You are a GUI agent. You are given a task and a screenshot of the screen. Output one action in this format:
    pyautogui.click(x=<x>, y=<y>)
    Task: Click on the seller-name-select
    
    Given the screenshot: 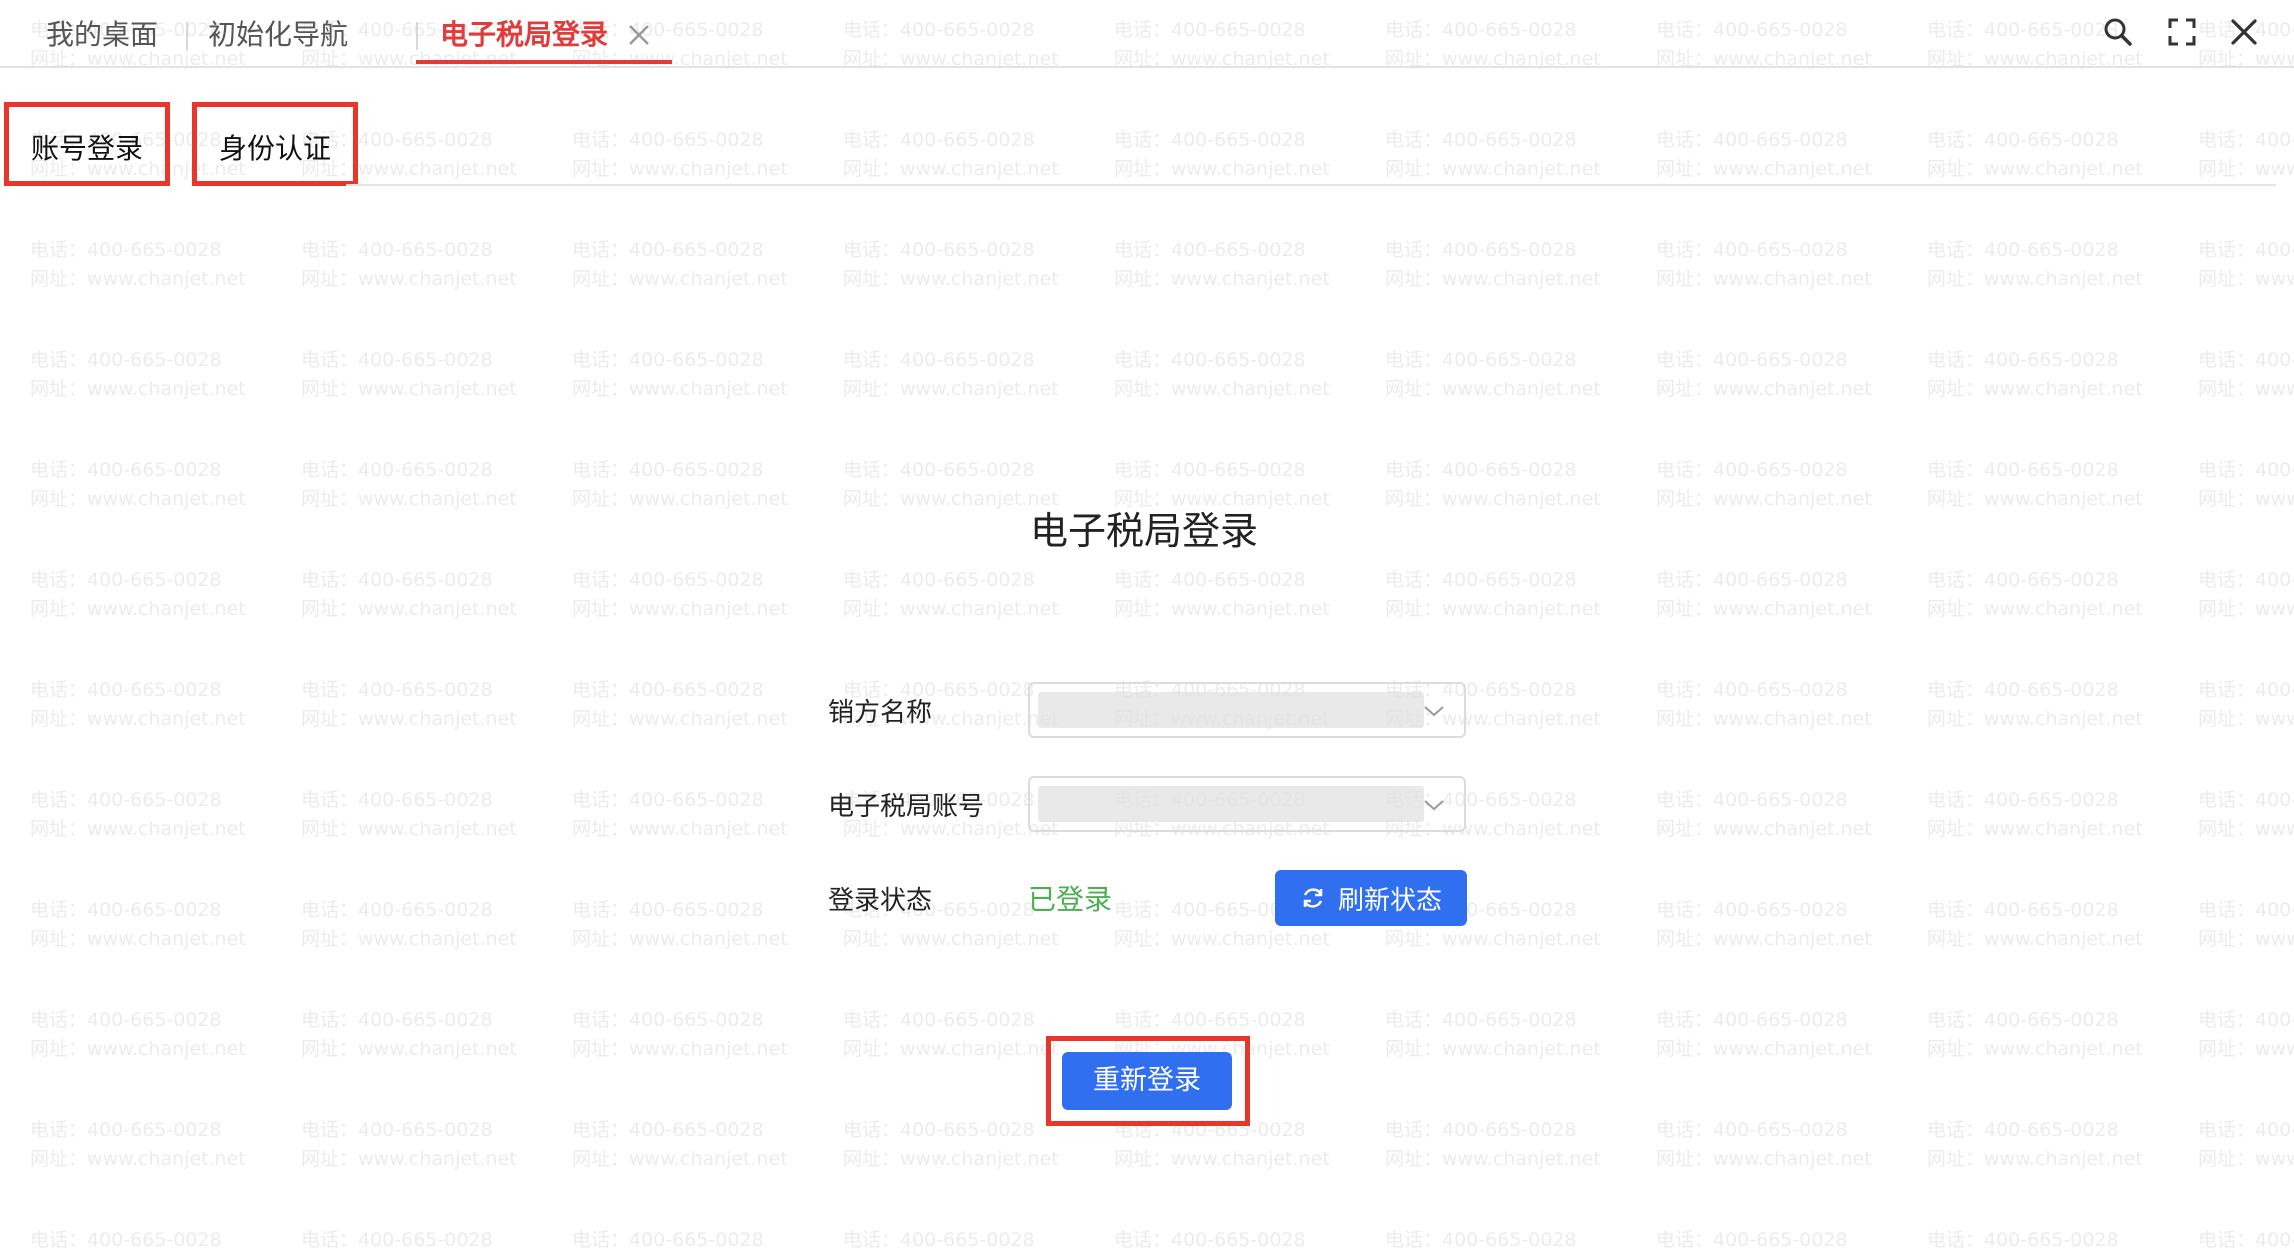 What is the action you would take?
    pyautogui.click(x=1247, y=710)
    